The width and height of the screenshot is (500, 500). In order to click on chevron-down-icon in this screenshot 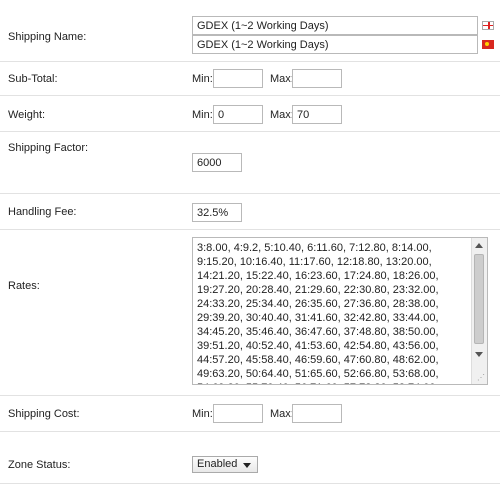, I will do `click(247, 465)`.